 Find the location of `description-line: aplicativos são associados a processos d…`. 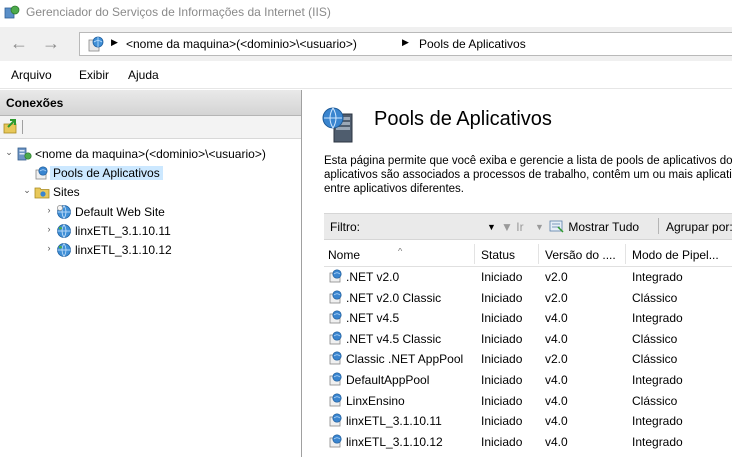

description-line: aplicativos são associados a processos d… is located at coordinates (528, 175).